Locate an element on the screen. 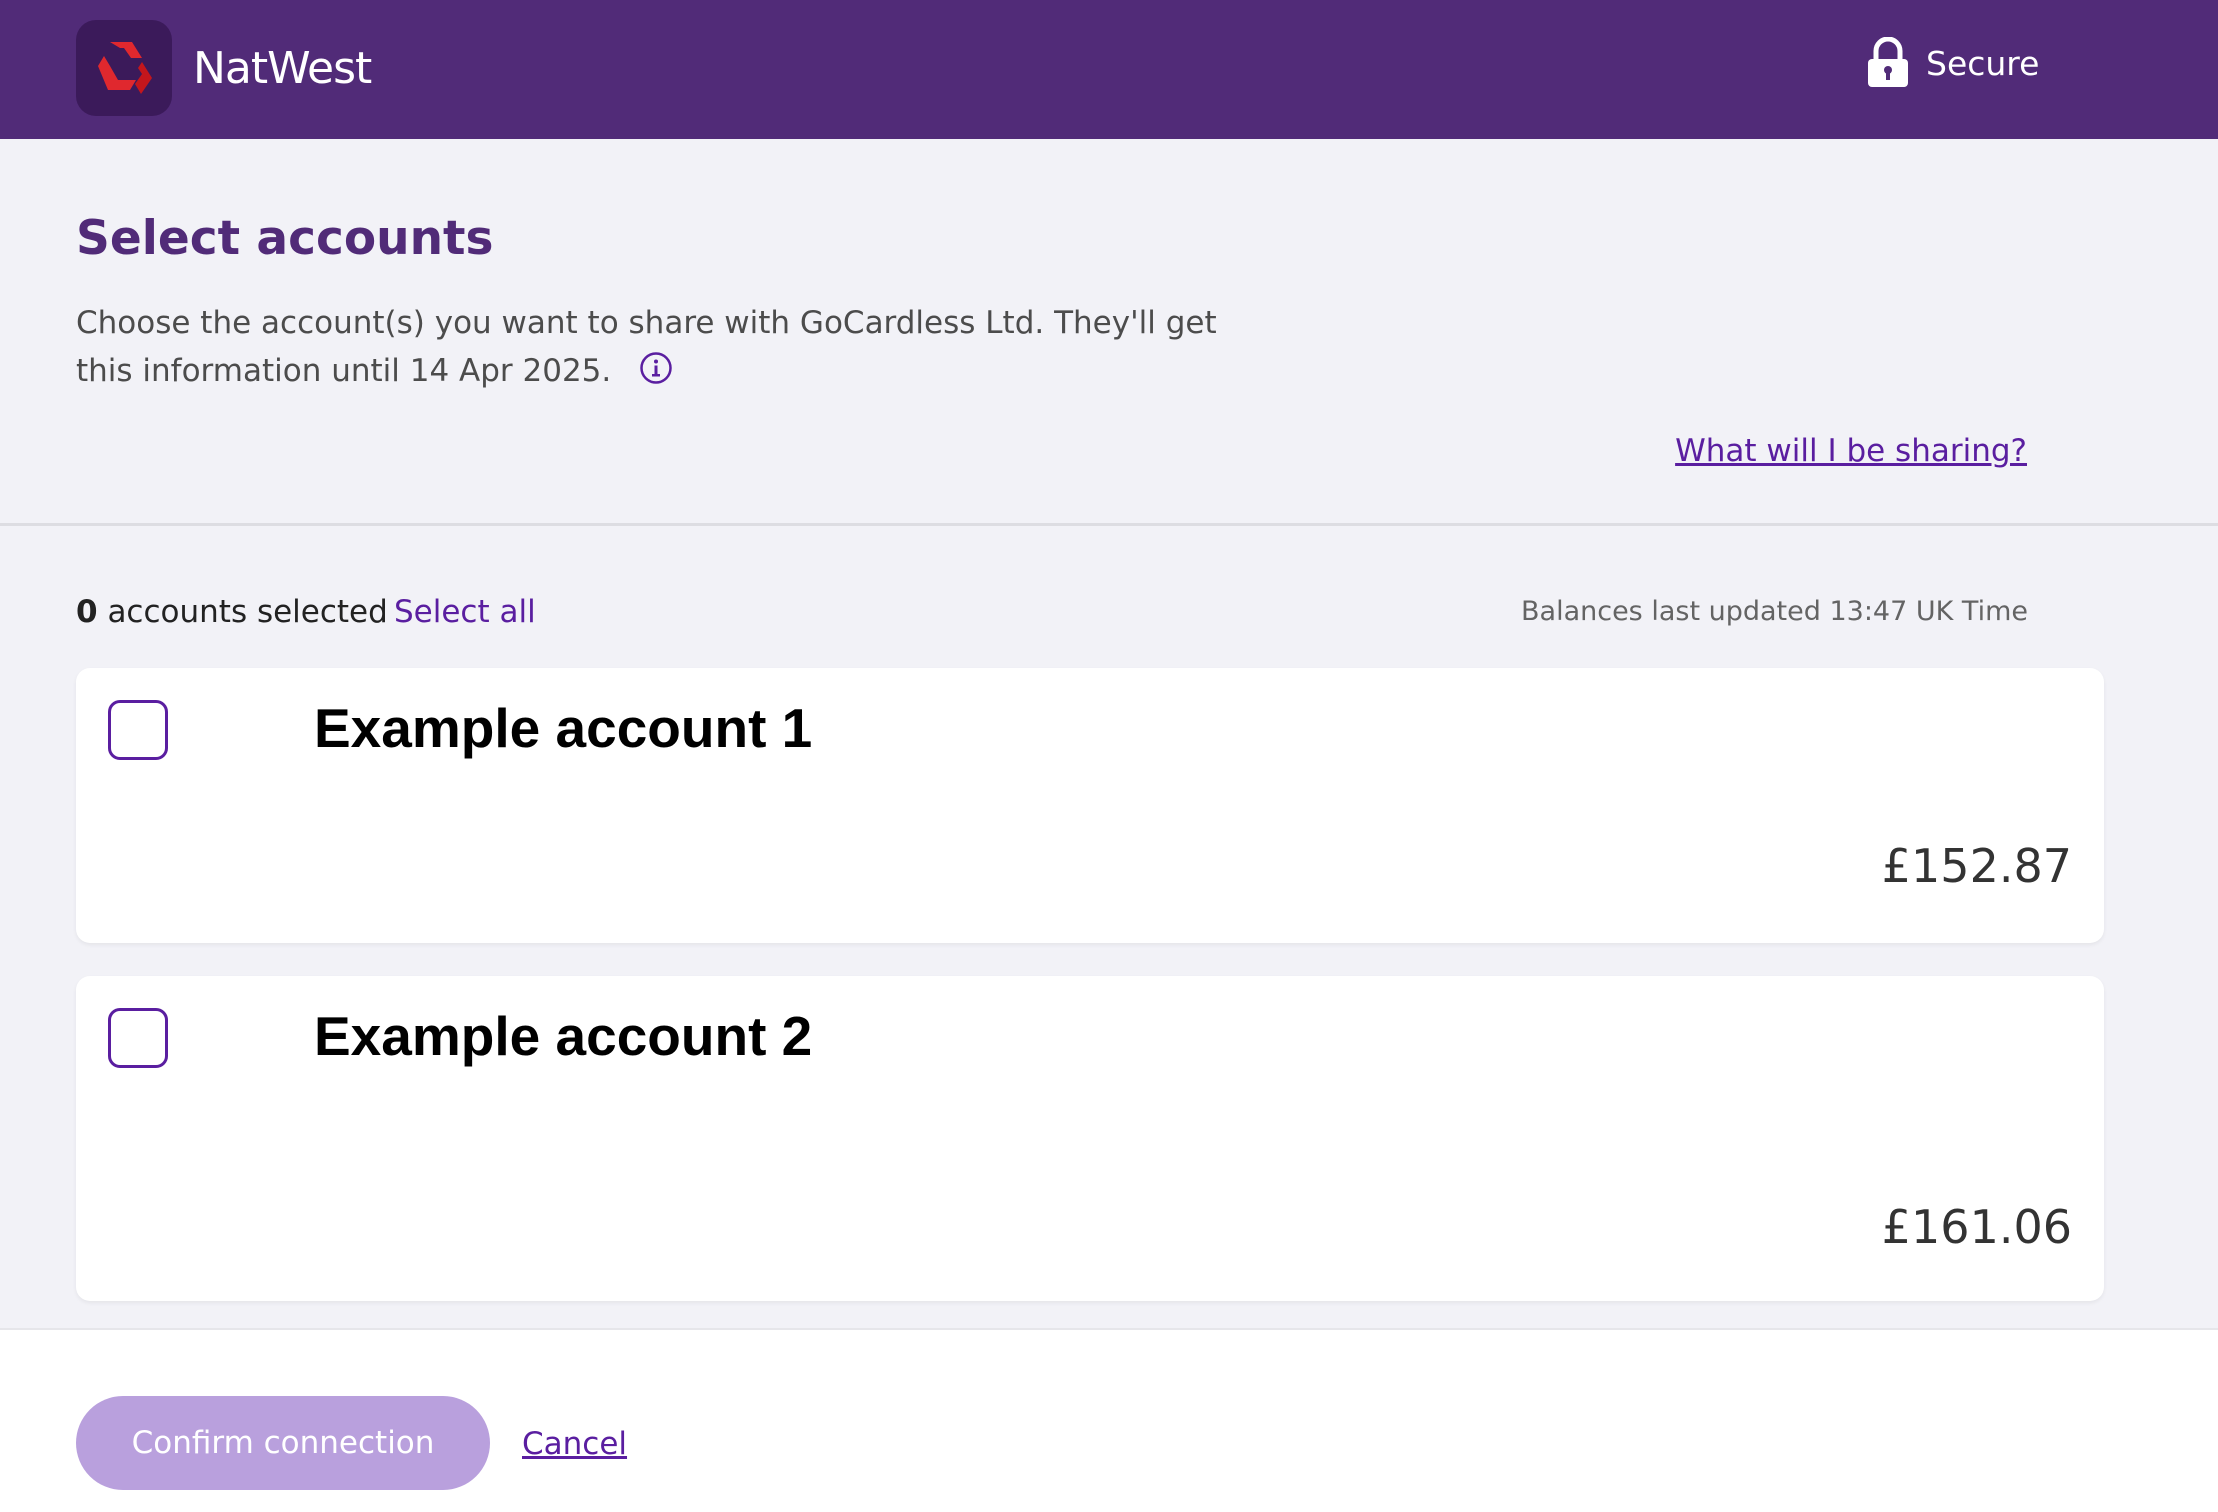 Image resolution: width=2218 pixels, height=1512 pixels. secure-indicator: Secure is located at coordinates (1952, 63).